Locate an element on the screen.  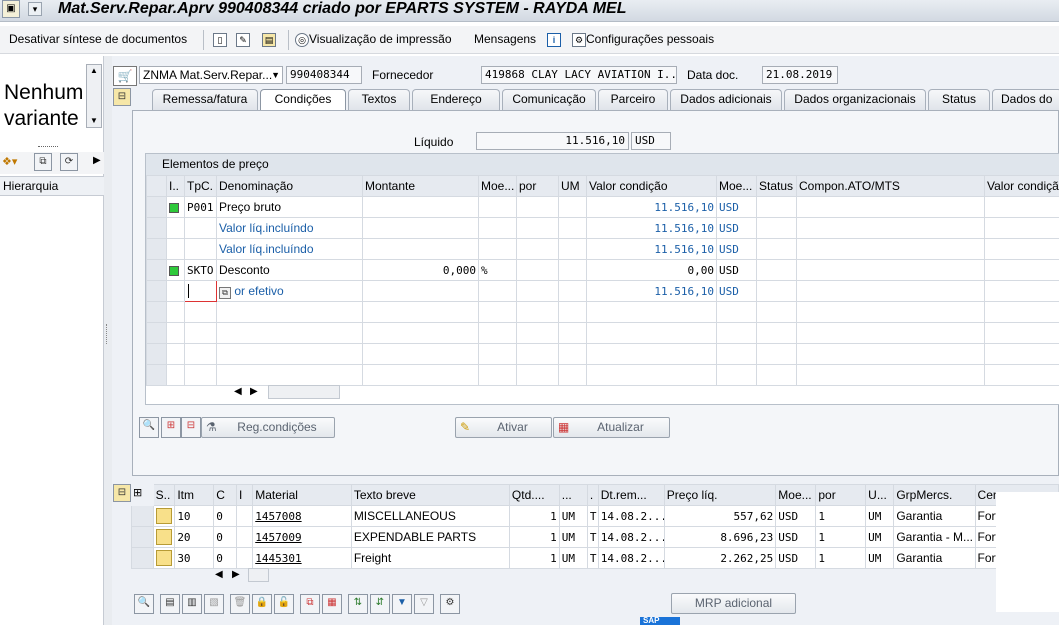
app-menu-arrow-icon: ▾ is located at coordinates (35, 9).